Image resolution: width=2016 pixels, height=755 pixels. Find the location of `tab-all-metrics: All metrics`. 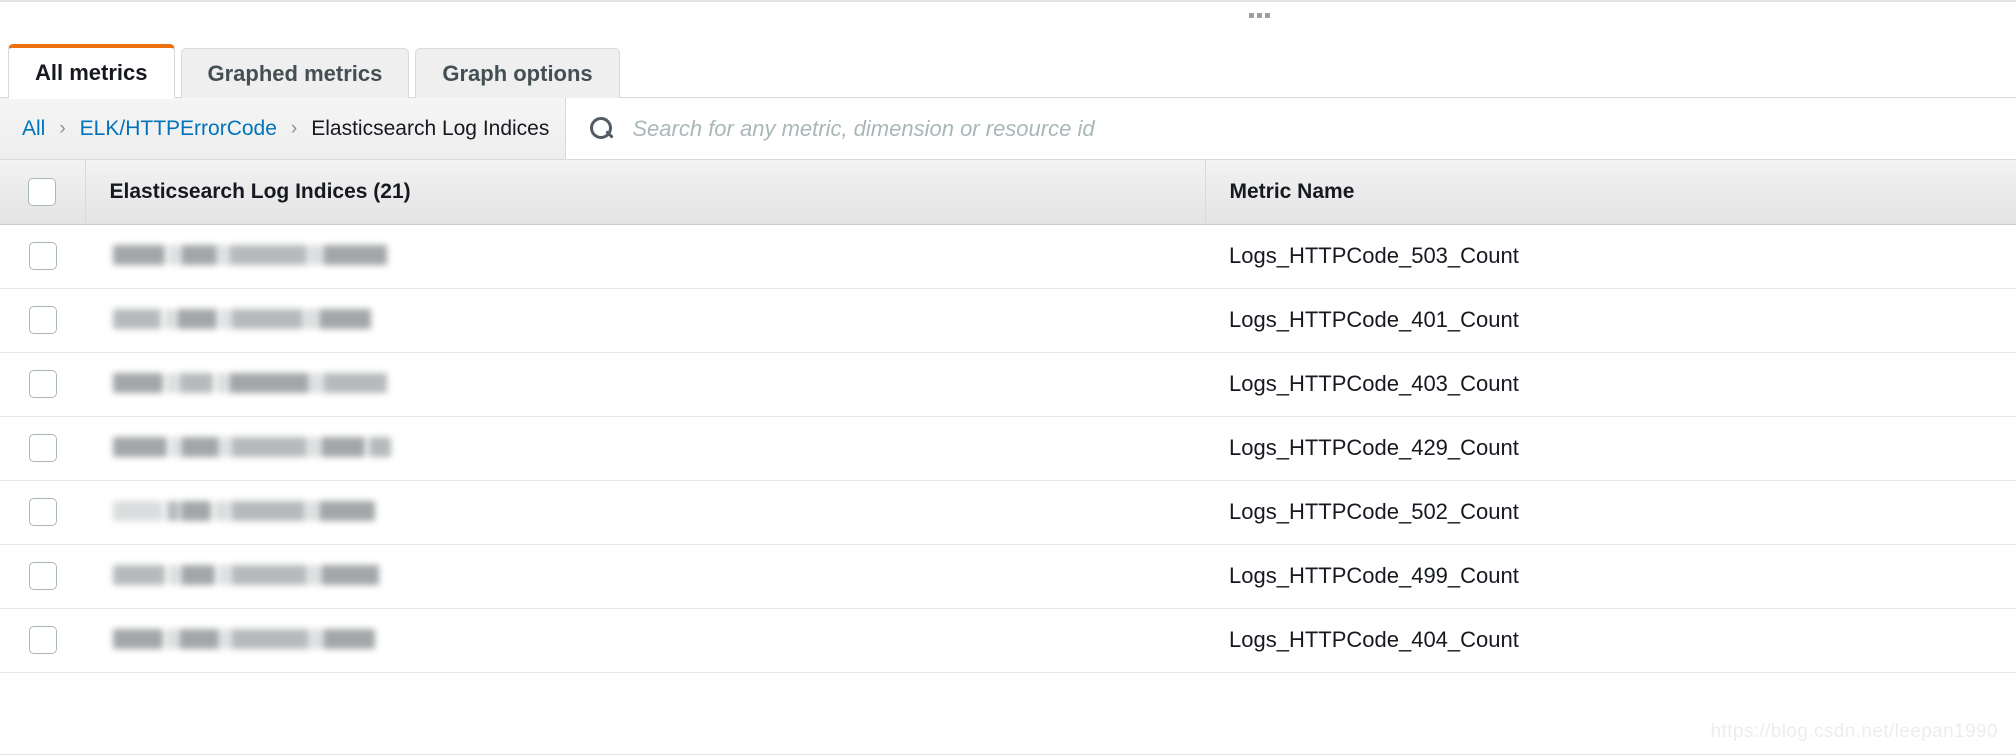

tab-all-metrics: All metrics is located at coordinates (91, 71).